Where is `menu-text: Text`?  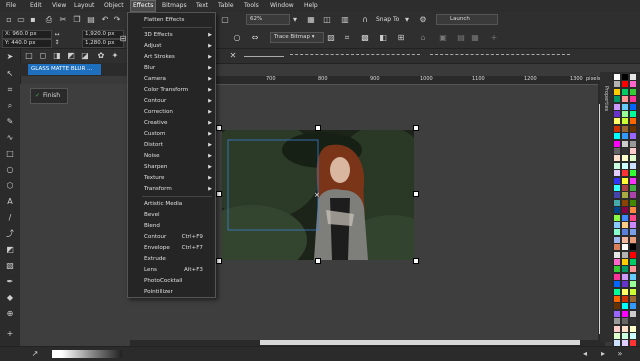
menu-text: Text is located at coordinates (202, 6).